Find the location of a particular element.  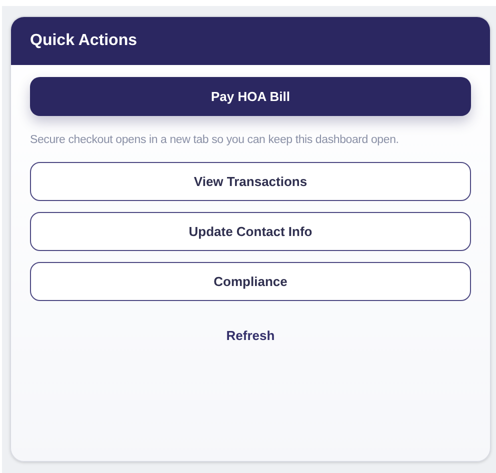

card-title: Quick Actions is located at coordinates (83, 41).